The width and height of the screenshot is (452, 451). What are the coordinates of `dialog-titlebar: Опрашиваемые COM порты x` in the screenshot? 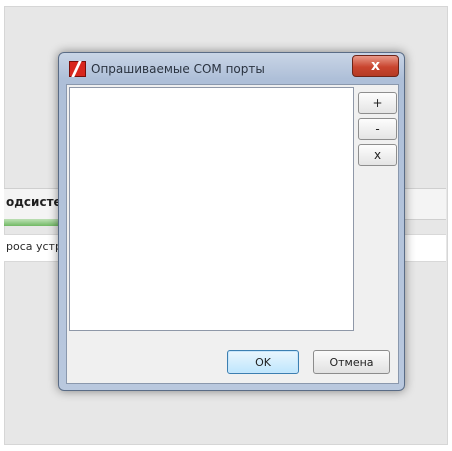 It's located at (231, 68).